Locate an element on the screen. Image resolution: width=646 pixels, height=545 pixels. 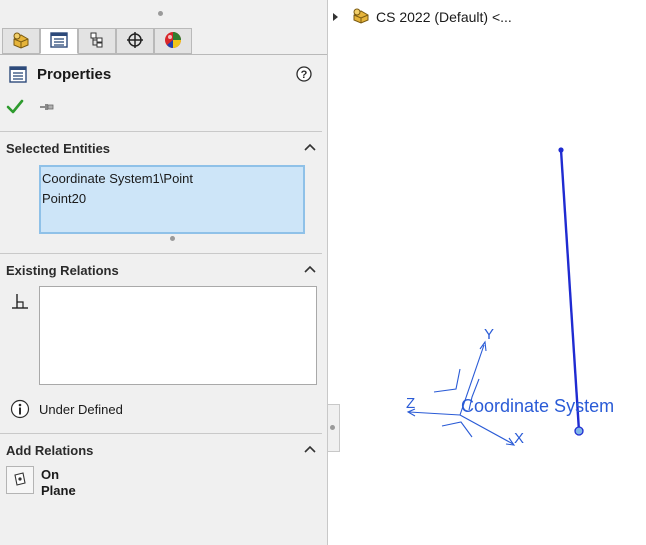
panel-grip is located at coordinates (160, 13).